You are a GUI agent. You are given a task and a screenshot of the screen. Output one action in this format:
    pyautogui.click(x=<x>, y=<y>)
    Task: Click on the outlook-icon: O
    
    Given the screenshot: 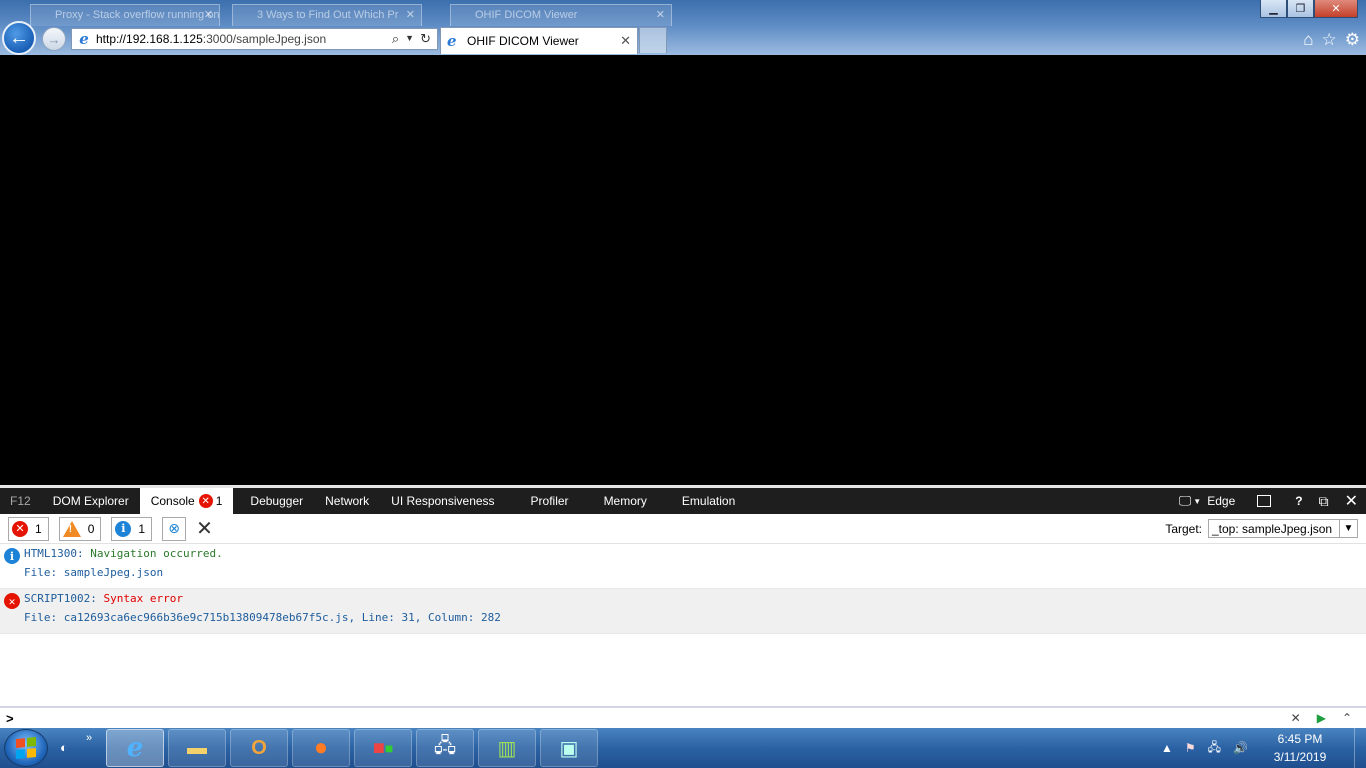 What is the action you would take?
    pyautogui.click(x=259, y=747)
    